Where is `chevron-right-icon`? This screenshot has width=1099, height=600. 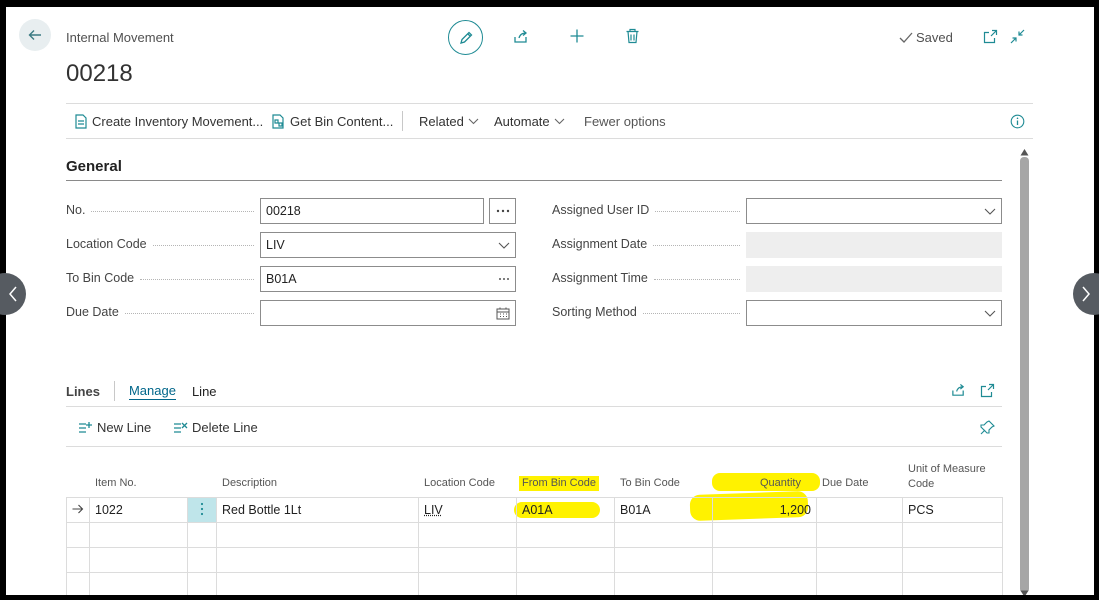
chevron-right-icon is located at coordinates (1086, 294).